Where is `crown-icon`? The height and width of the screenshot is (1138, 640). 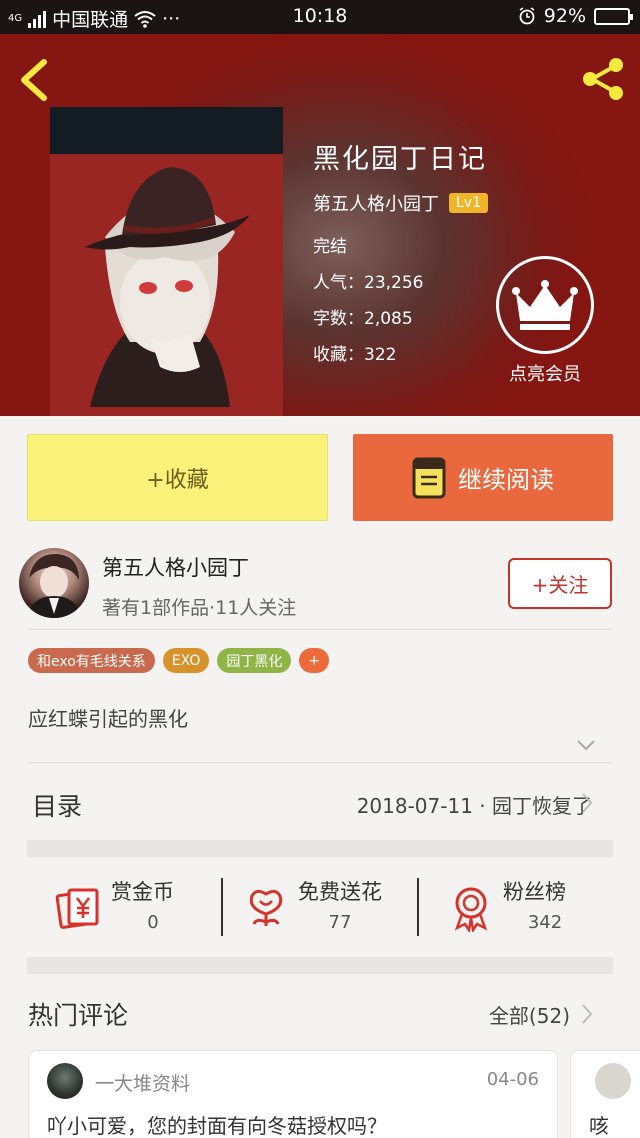 crown-icon is located at coordinates (545, 305).